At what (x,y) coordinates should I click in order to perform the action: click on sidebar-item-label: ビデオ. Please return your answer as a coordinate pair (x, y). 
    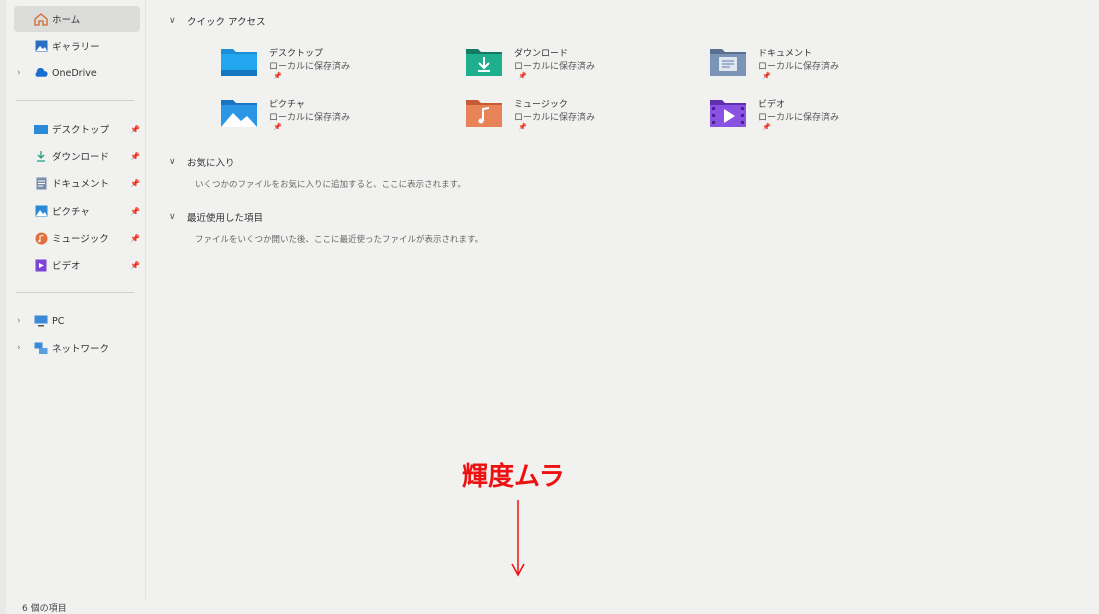
    Looking at the image, I should click on (66, 266).